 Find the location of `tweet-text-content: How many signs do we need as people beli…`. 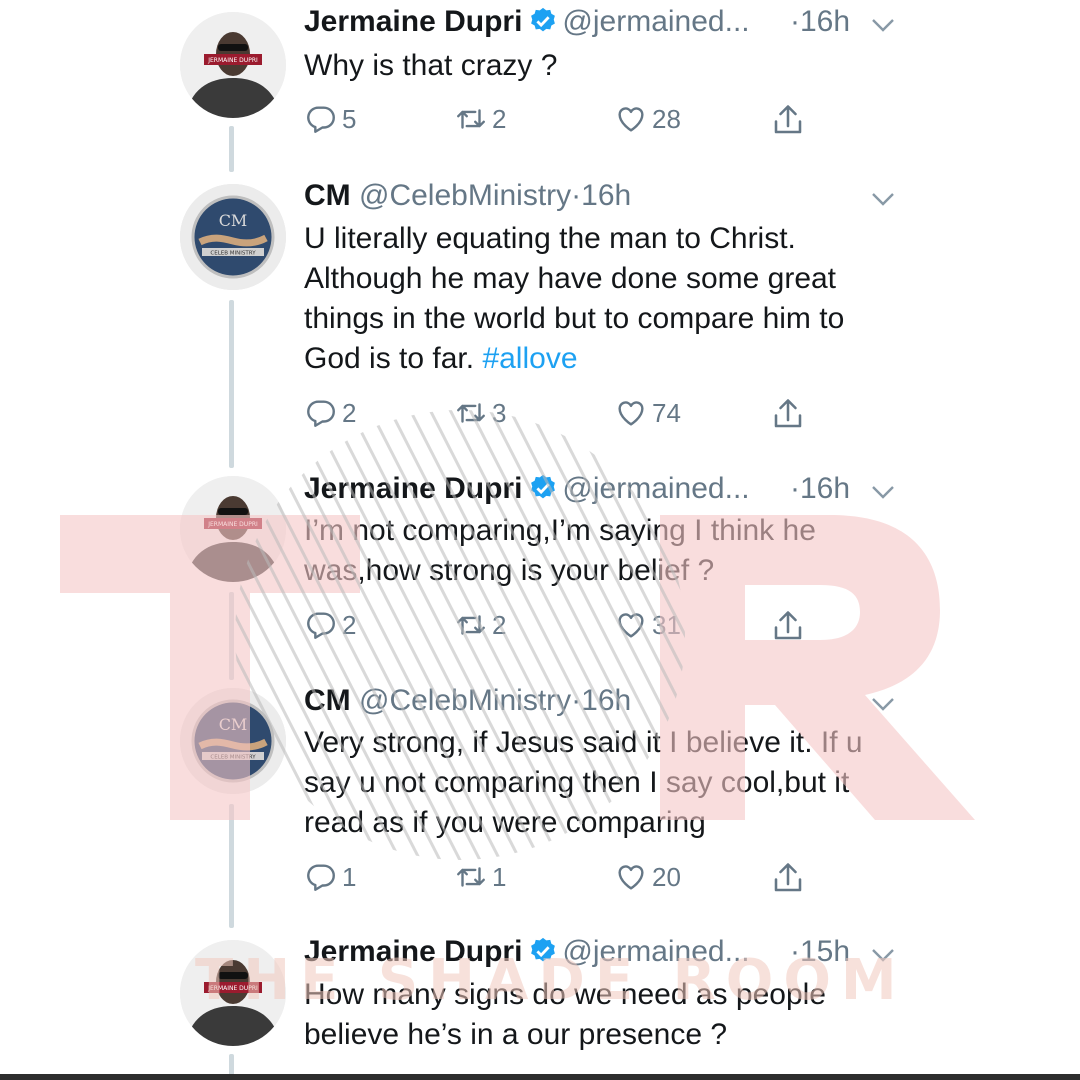

tweet-text-content: How many signs do we need as people beli… is located at coordinates (565, 1014).